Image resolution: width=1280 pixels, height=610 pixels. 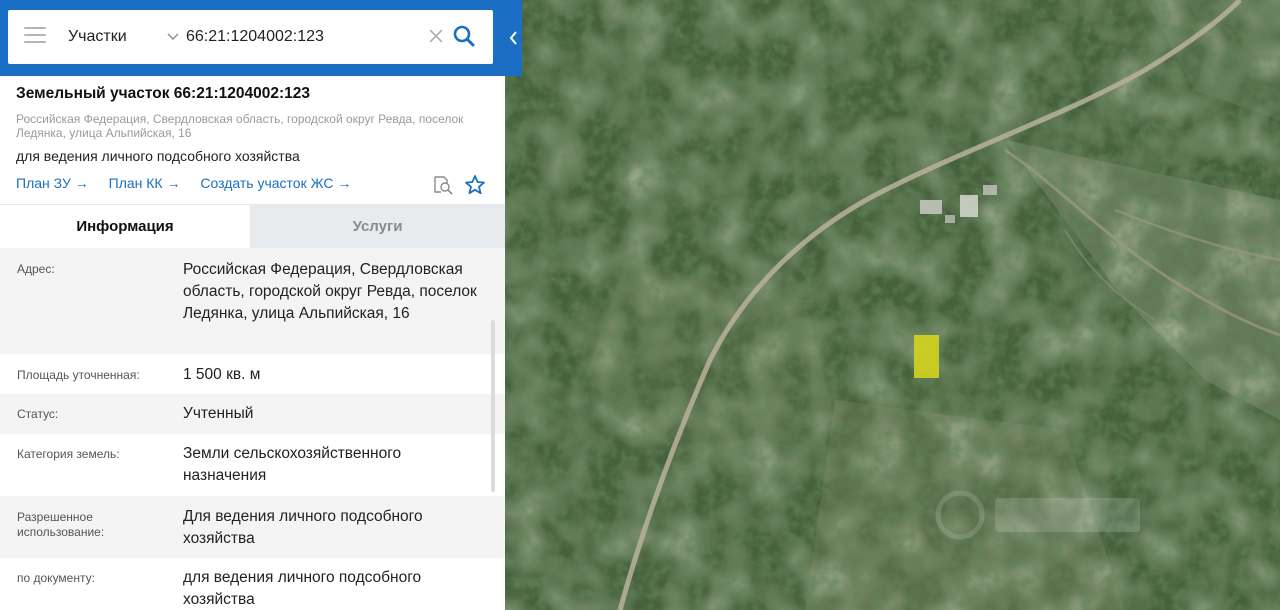 I want to click on info-tabs: Информация Услуги, so click(x=252, y=226).